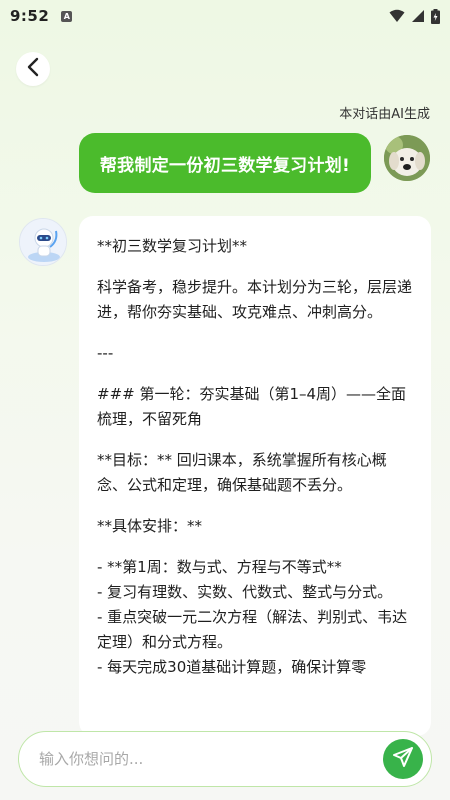 The height and width of the screenshot is (800, 450). What do you see at coordinates (219, 567) in the screenshot?
I see `message-paragraph: - **第1周：数与式、方程与不等式**` at bounding box center [219, 567].